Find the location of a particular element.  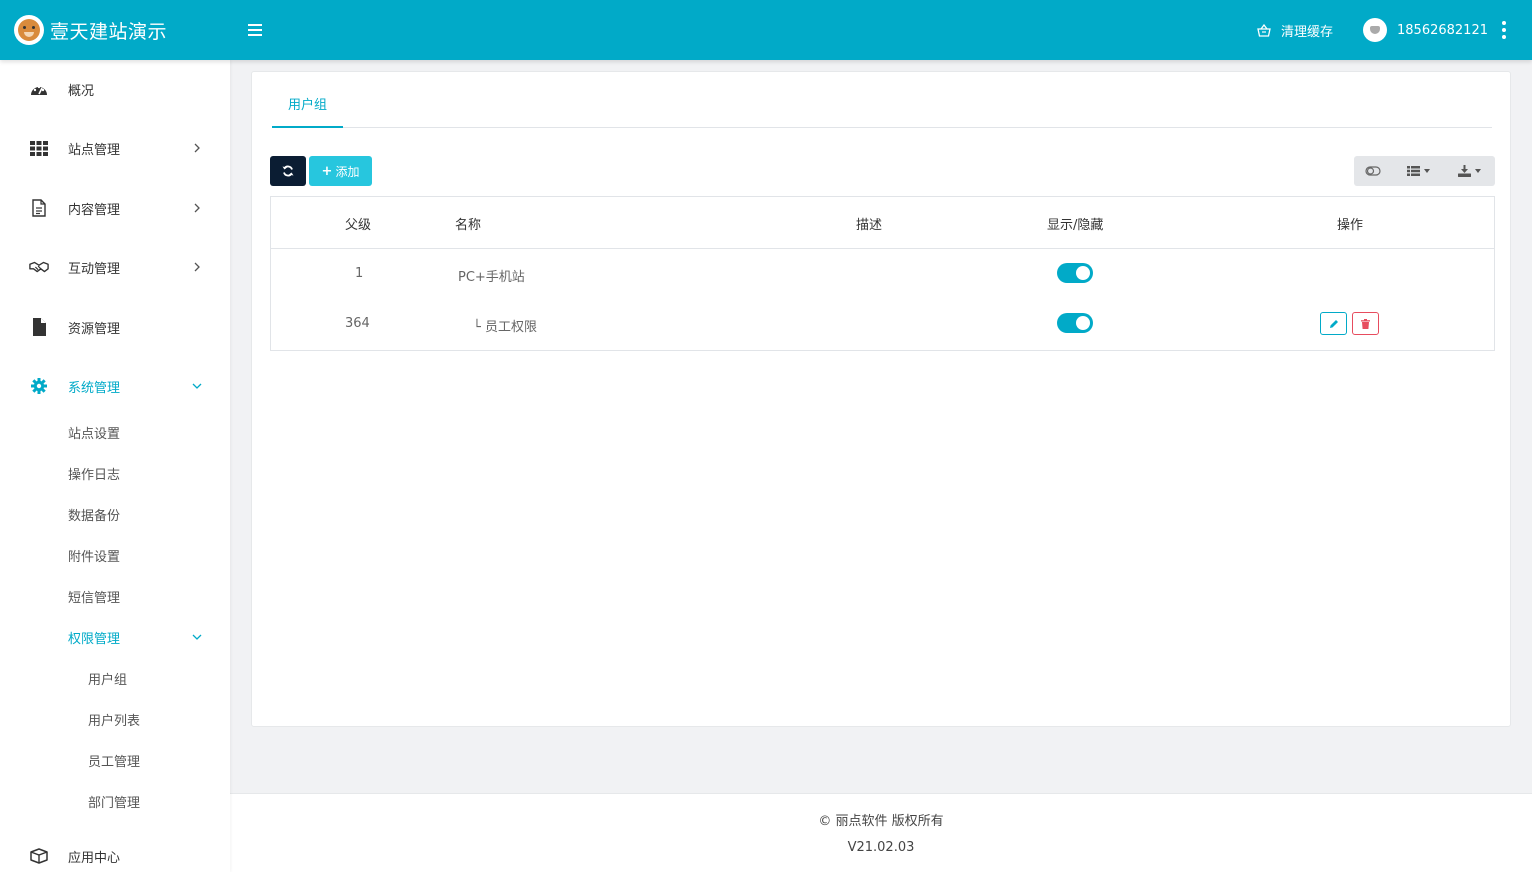

sidebar-subitem-label: 用户列表 is located at coordinates (114, 721).